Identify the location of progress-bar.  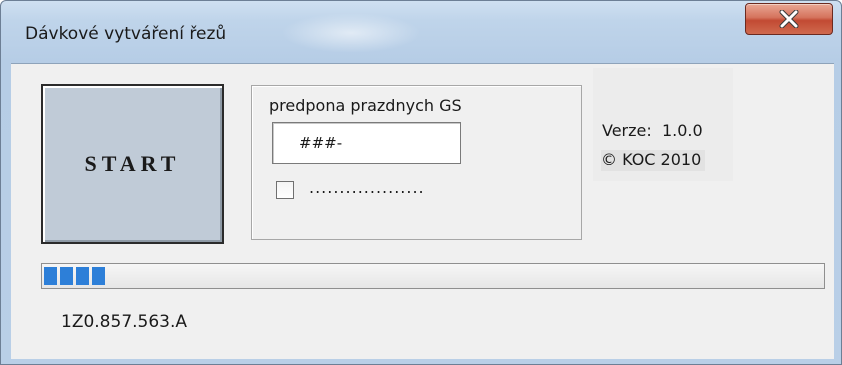
(433, 276).